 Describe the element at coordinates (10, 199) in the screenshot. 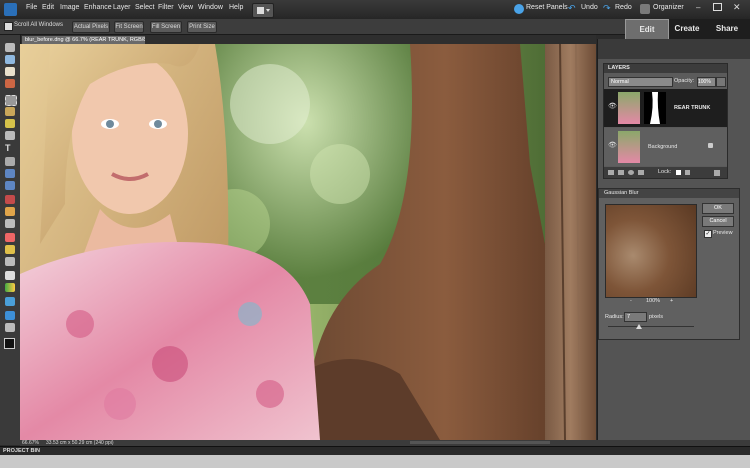

I see `red-eye-tool-icon` at that location.